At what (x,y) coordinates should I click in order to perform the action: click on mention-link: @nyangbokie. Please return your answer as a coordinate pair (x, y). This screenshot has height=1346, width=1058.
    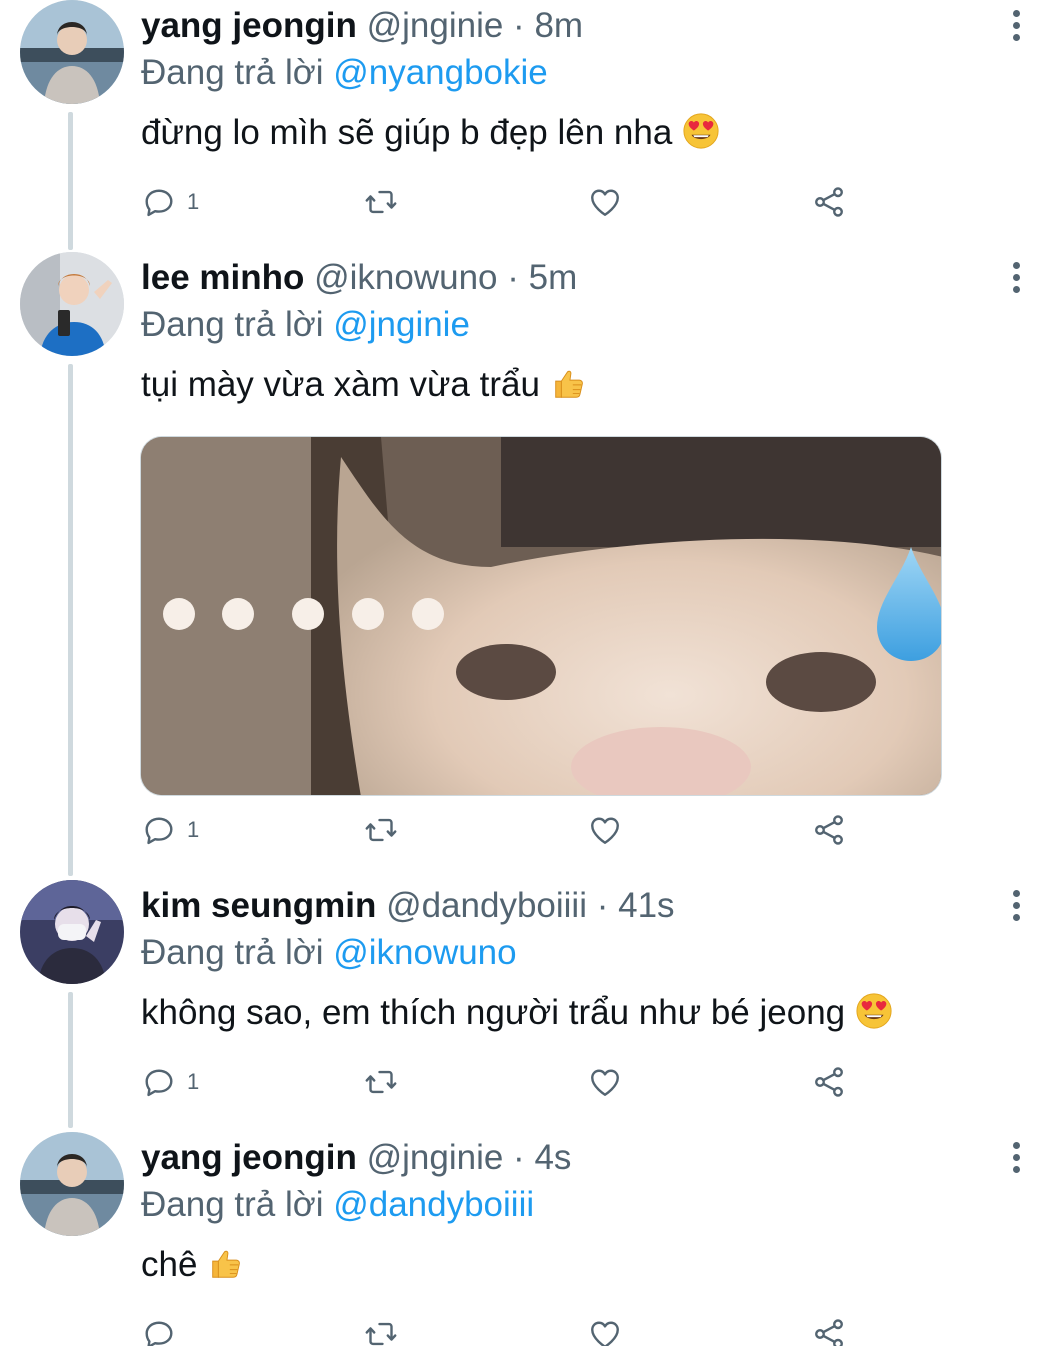
    Looking at the image, I should click on (440, 72).